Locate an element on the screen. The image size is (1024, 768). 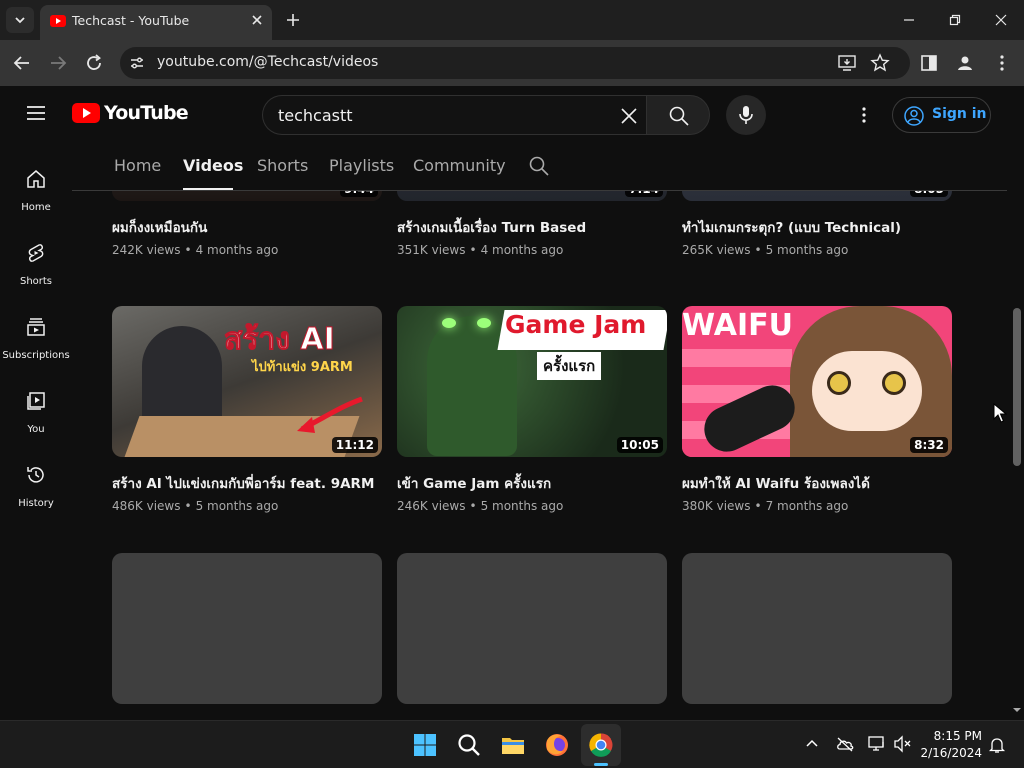
sign-in-button: Sign in is located at coordinates (941, 115).